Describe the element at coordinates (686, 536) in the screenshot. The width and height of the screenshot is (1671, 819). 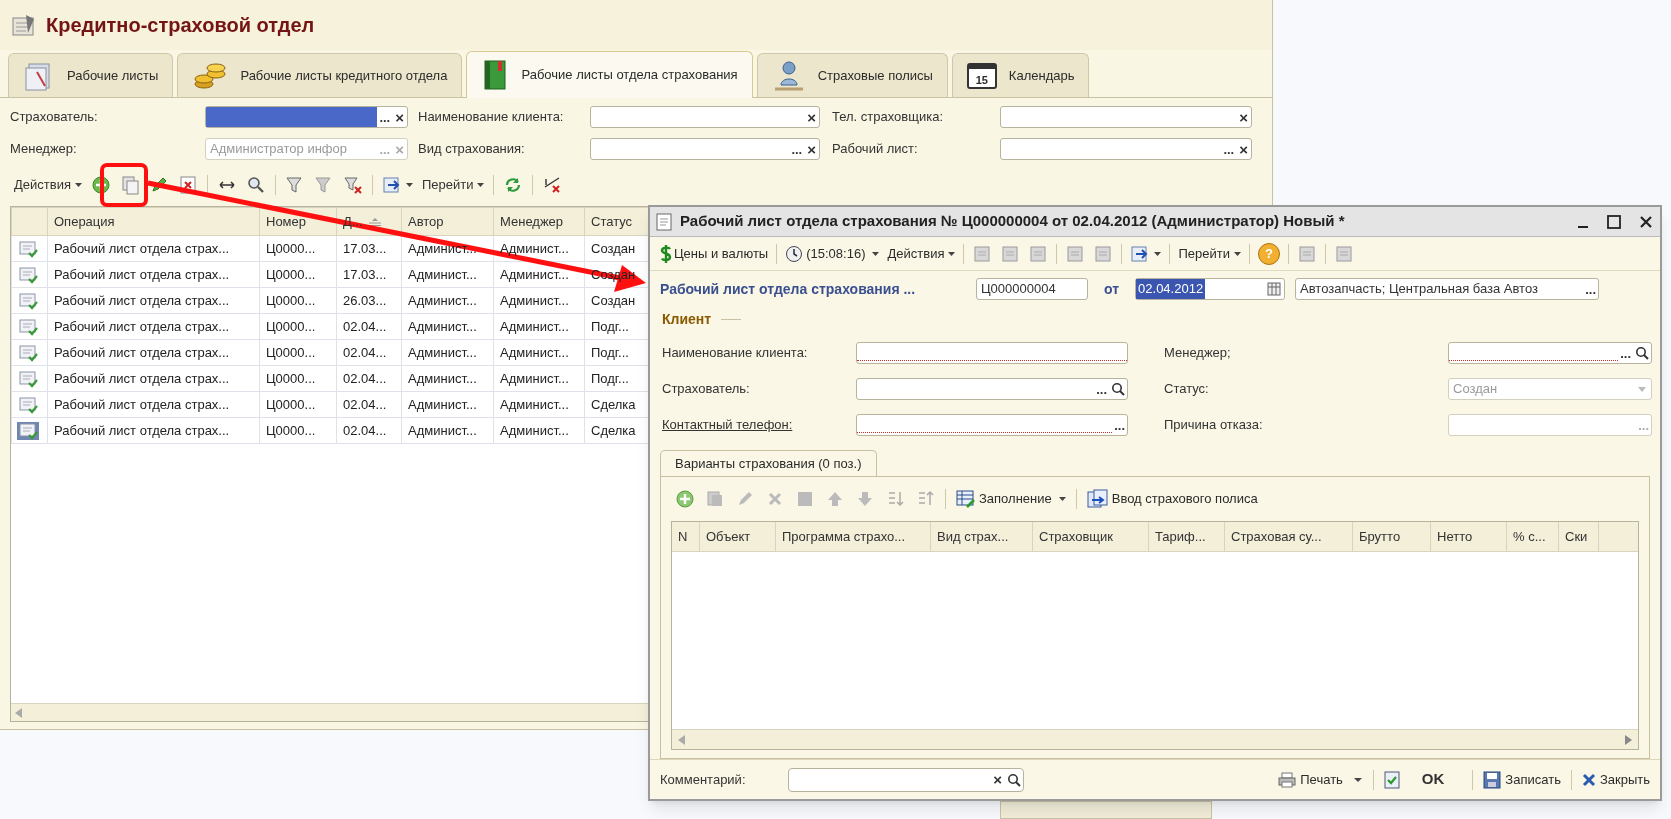
I see `column-header: N` at that location.